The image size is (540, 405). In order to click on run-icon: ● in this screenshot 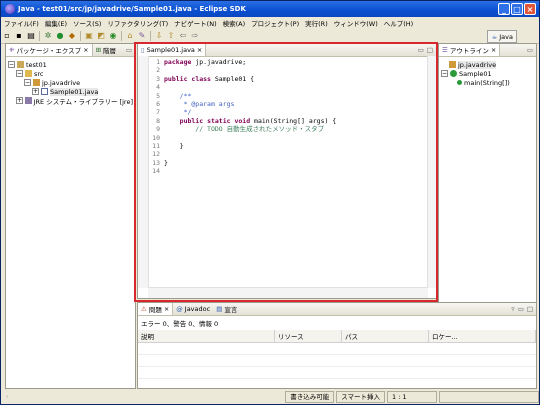, I will do `click(60, 36)`.